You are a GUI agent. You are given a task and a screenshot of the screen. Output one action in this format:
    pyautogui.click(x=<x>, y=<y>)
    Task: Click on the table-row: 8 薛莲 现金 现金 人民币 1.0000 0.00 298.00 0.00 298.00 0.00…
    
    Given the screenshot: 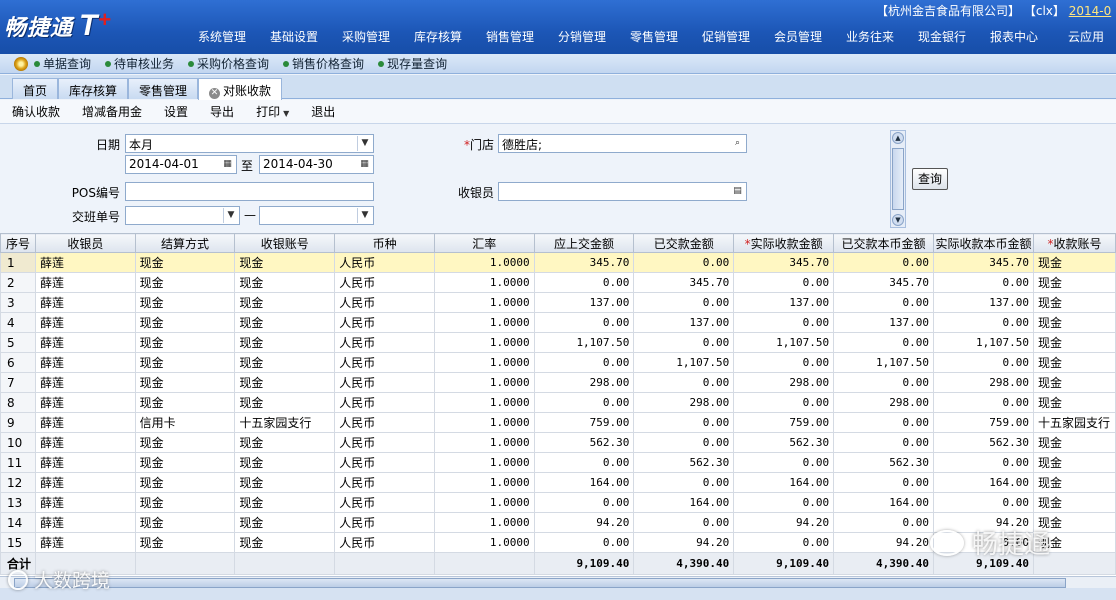 What is the action you would take?
    pyautogui.click(x=558, y=402)
    